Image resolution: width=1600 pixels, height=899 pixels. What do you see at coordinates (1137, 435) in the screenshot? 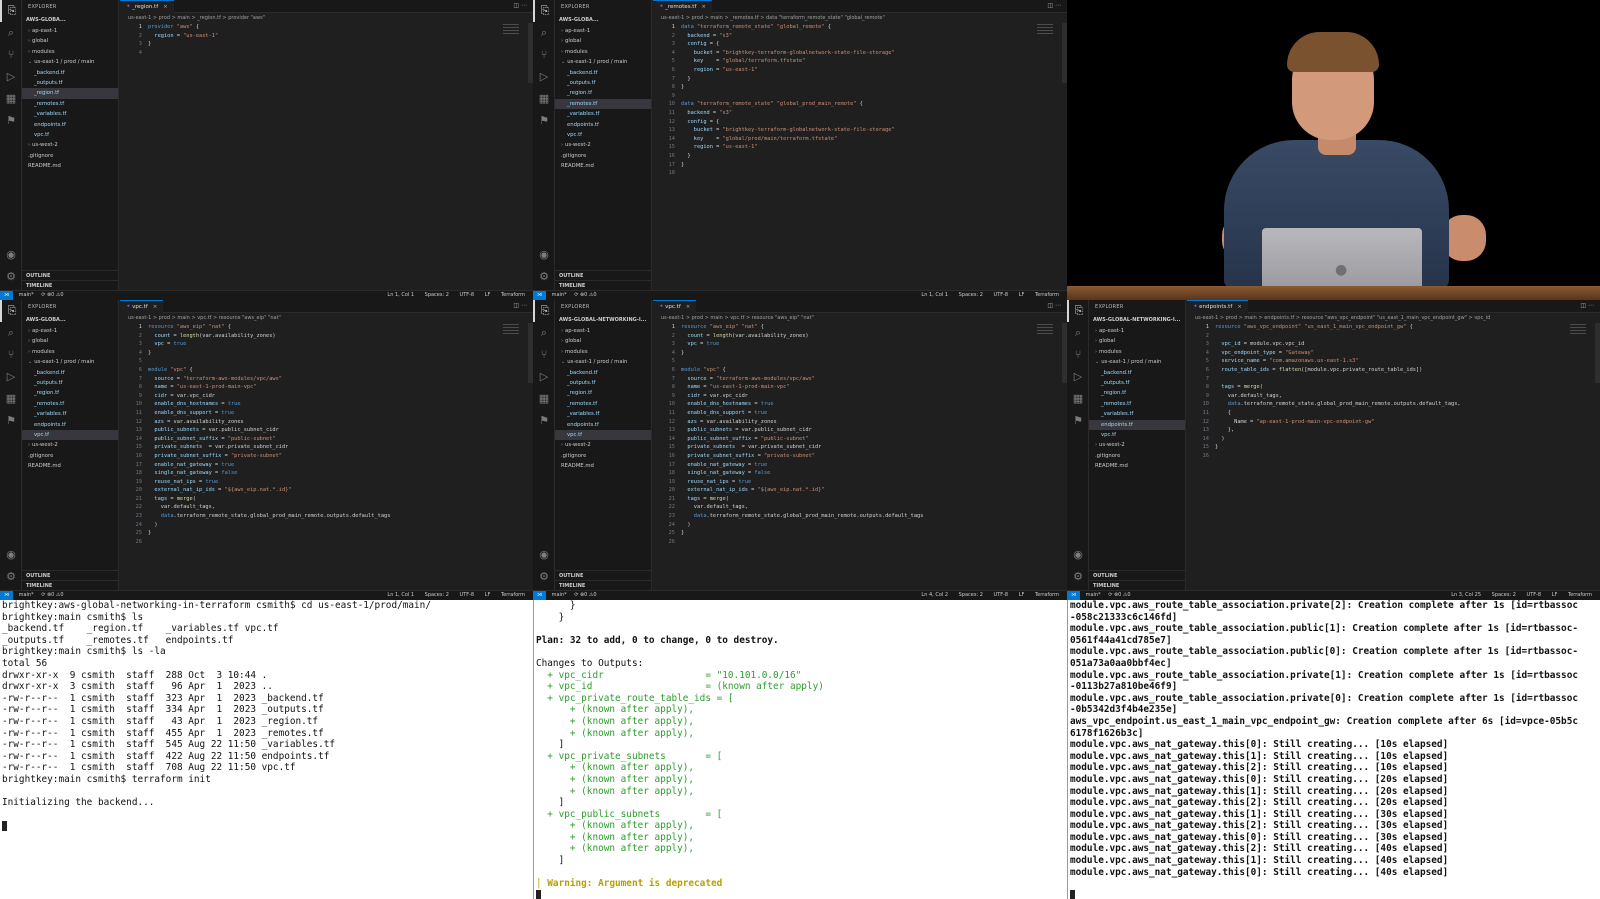
I see `tree-item: vpc.tf` at bounding box center [1137, 435].